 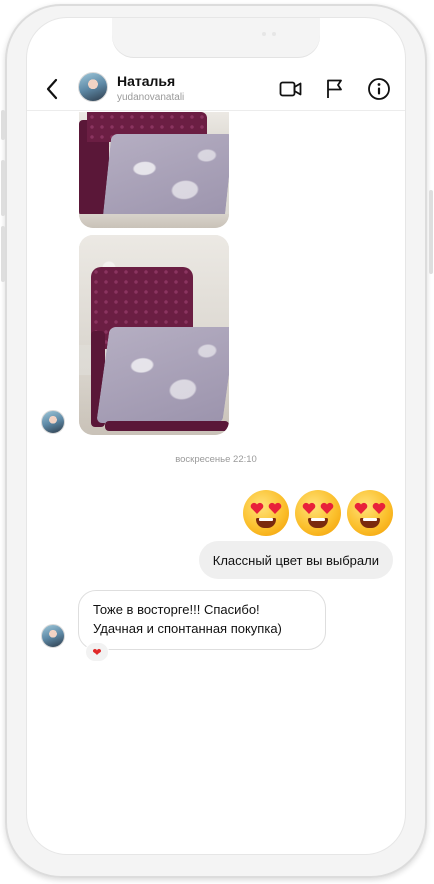 I want to click on incoming-message-line: Тоже в восторге!!! Спасибо!, so click(x=176, y=609).